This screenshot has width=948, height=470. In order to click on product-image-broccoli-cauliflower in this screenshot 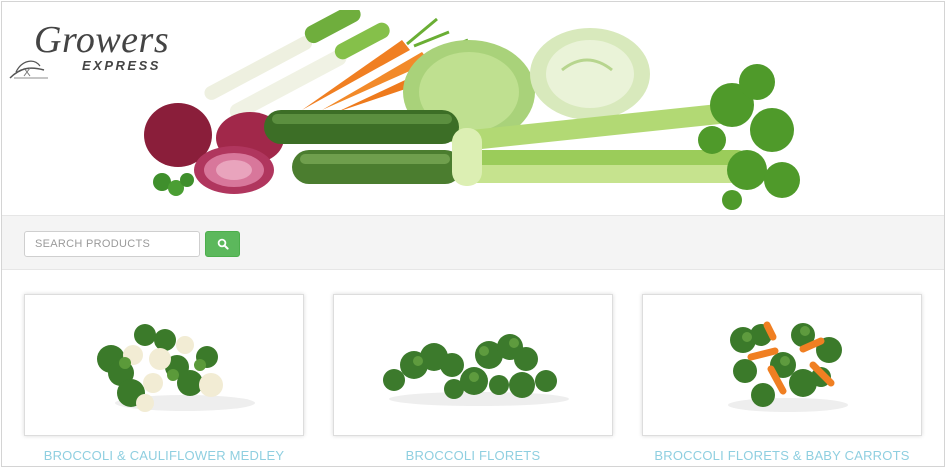, I will do `click(176, 368)`.